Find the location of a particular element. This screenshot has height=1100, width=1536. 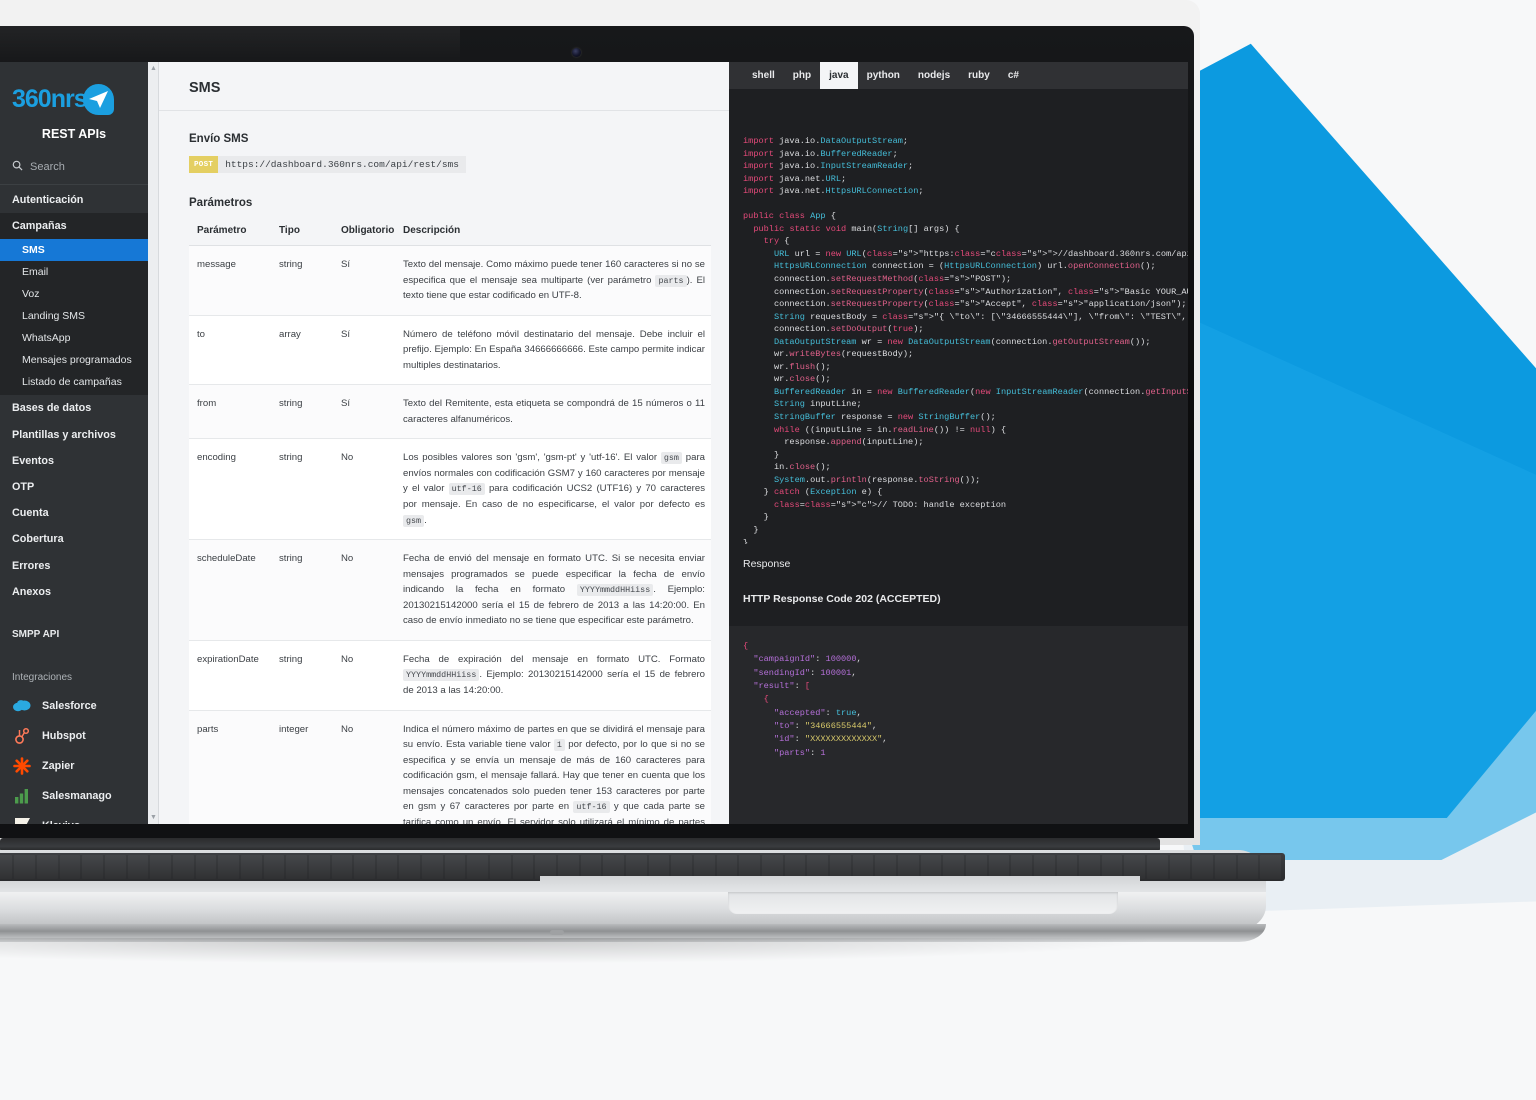

th-obligatorio: Obligatorio is located at coordinates (364, 232).